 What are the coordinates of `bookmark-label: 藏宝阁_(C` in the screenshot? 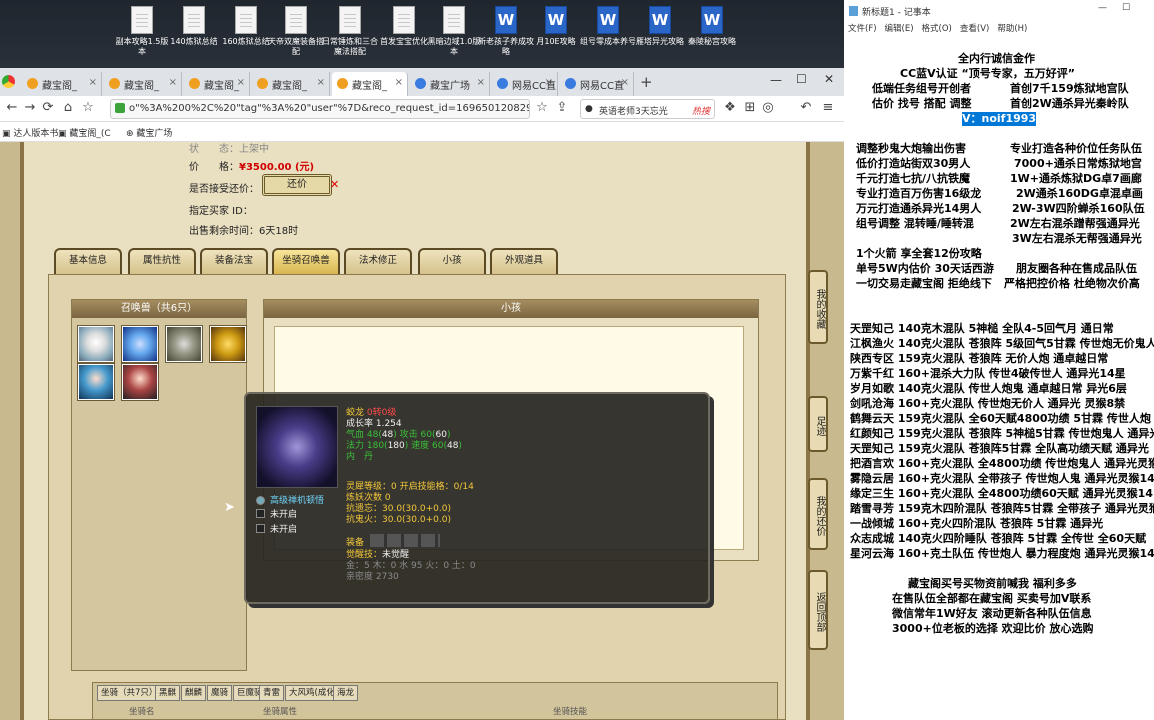 It's located at (90, 134).